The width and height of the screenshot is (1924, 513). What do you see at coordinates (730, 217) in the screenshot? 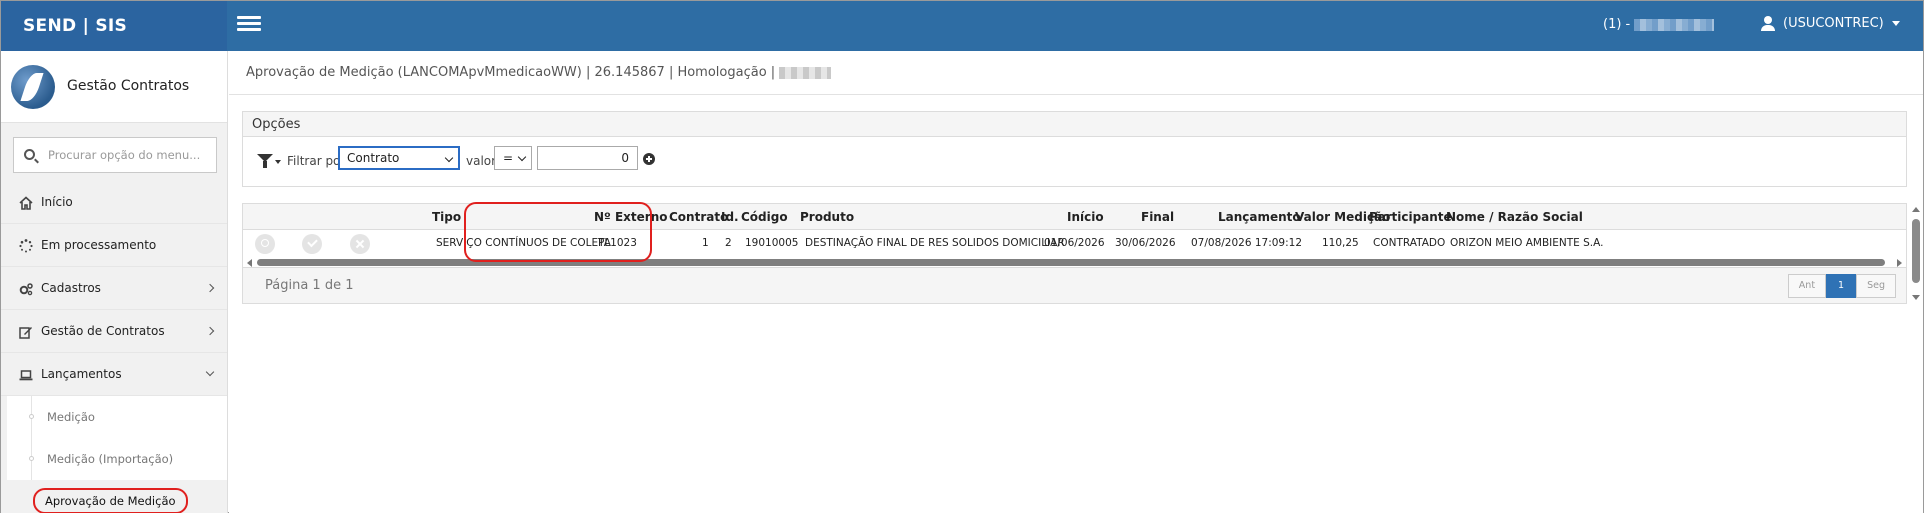
I see `column-header-id: Id.` at bounding box center [730, 217].